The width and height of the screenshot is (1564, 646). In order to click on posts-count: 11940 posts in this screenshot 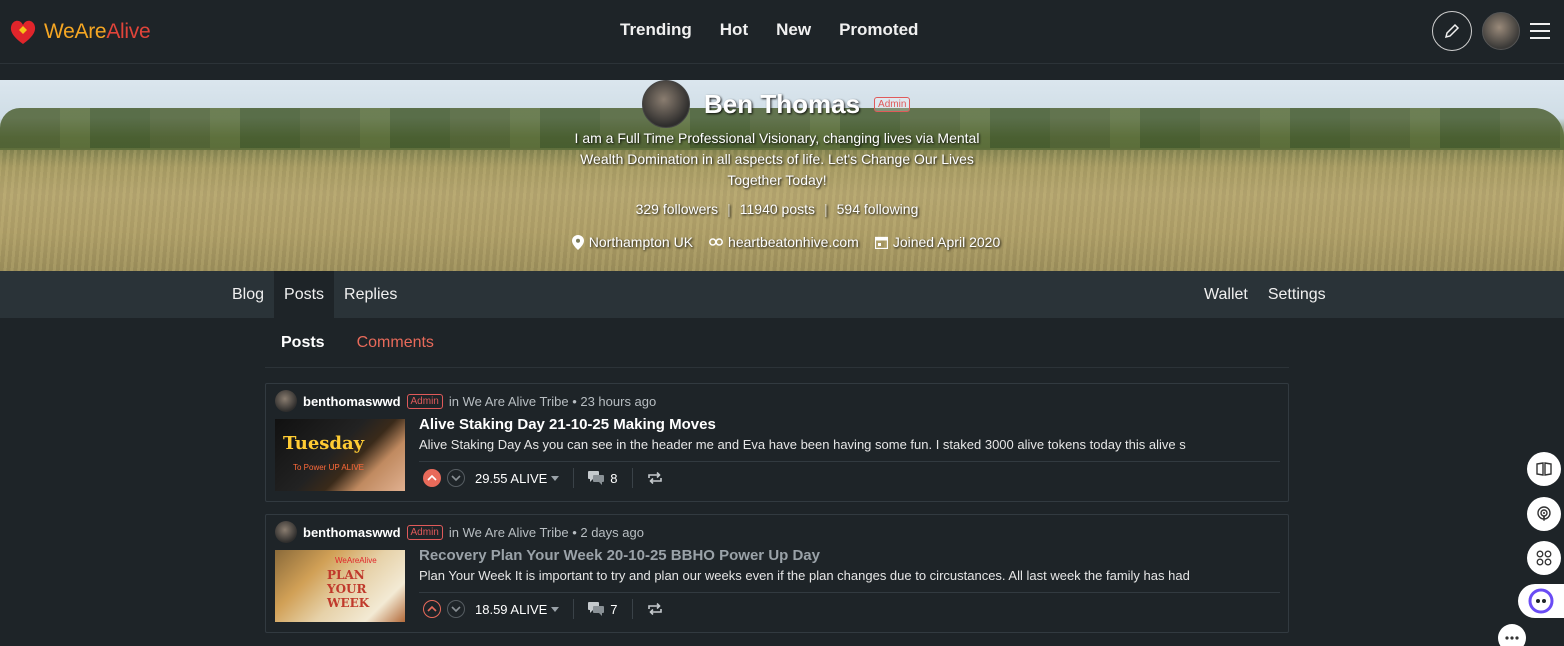, I will do `click(777, 209)`.